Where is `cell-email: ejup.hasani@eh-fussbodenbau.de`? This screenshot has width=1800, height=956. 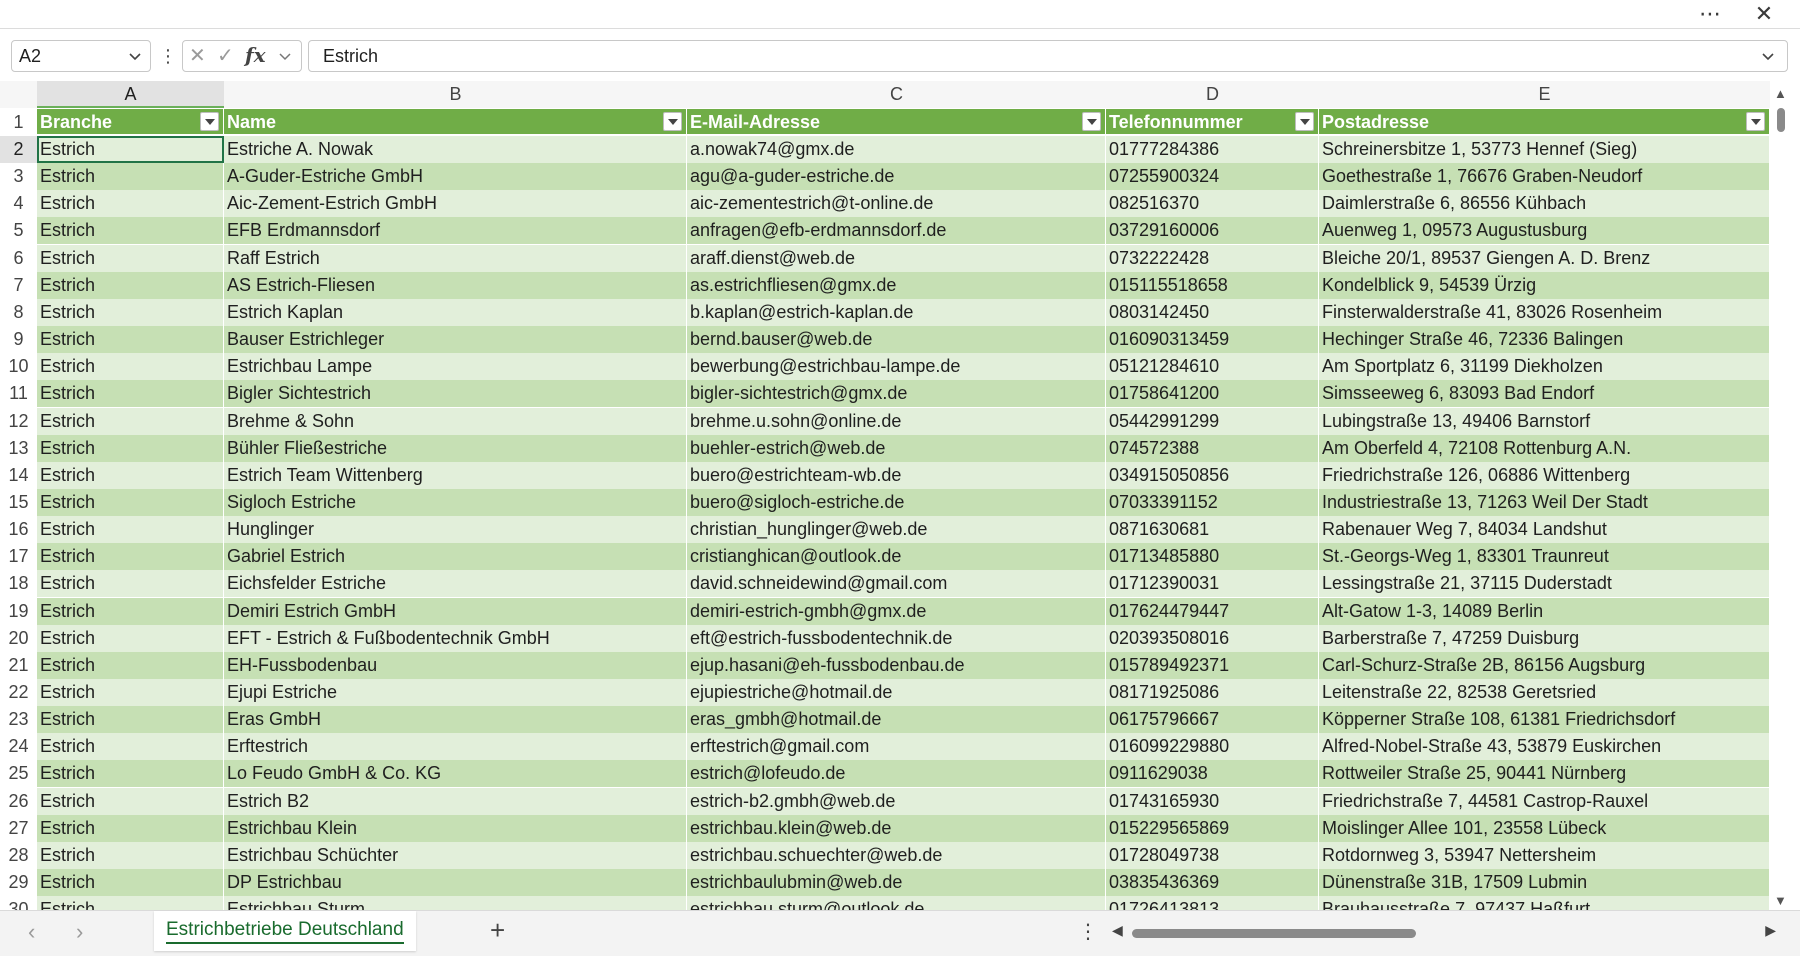
cell-email: ejup.hasani@eh-fussbodenbau.de is located at coordinates (896, 665).